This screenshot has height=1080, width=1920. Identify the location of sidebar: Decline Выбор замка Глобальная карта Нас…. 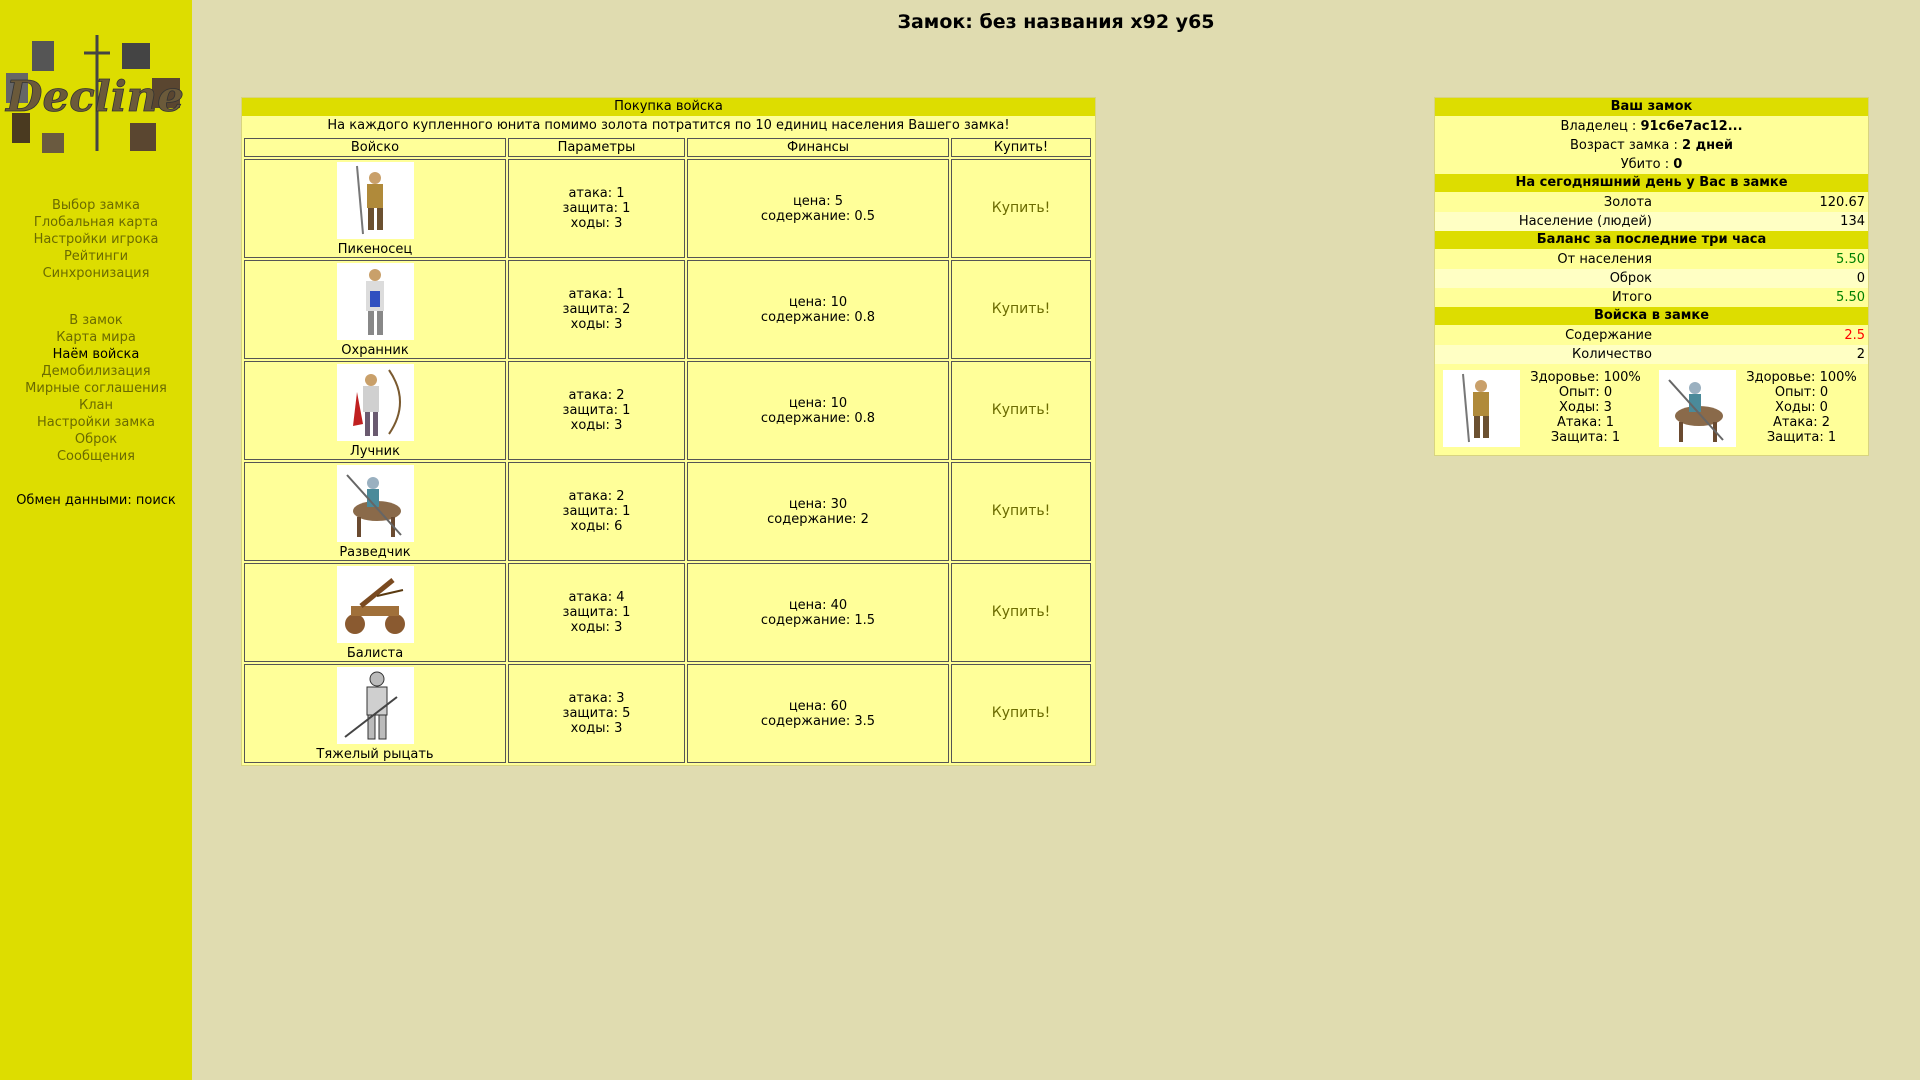
(96, 540).